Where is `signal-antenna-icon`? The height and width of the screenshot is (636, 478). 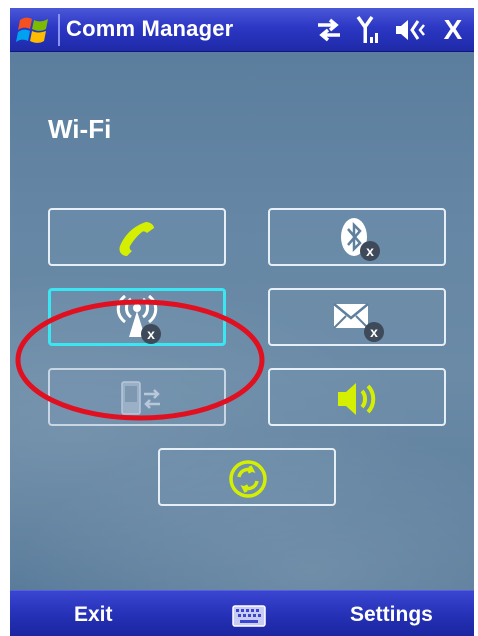 signal-antenna-icon is located at coordinates (367, 29).